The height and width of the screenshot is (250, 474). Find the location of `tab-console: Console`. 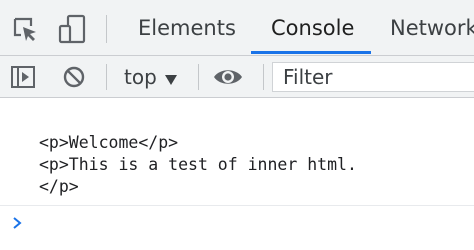

tab-console: Console is located at coordinates (312, 28).